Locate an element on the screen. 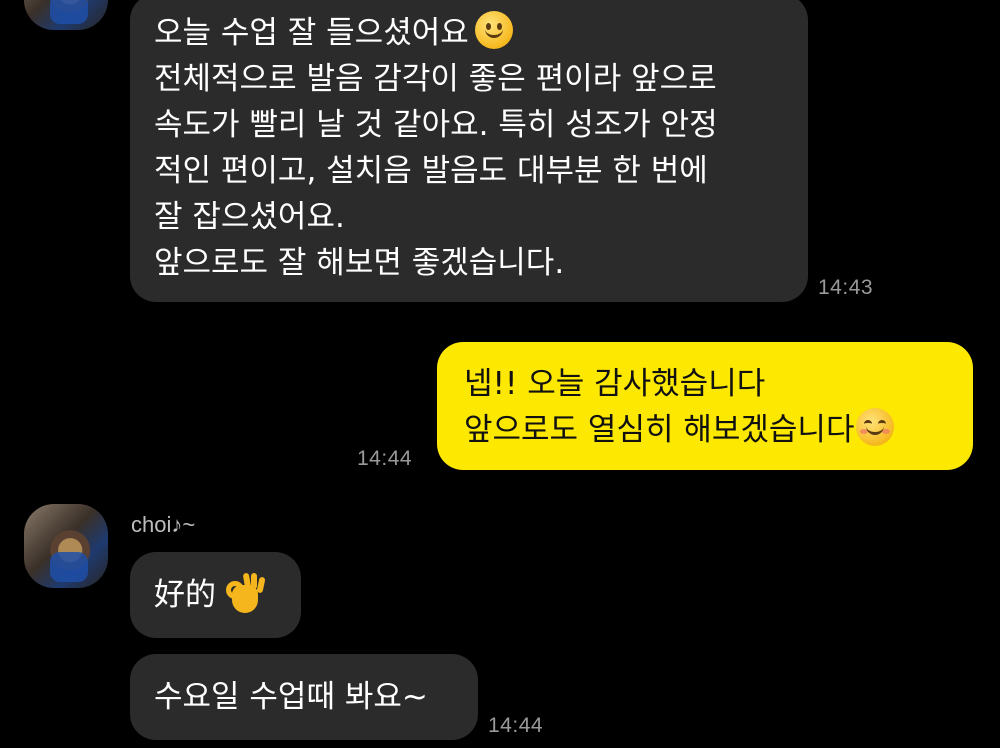 The width and height of the screenshot is (1000, 748). message-line: 오늘 수업 잘 들으셨어요 is located at coordinates (481, 33).